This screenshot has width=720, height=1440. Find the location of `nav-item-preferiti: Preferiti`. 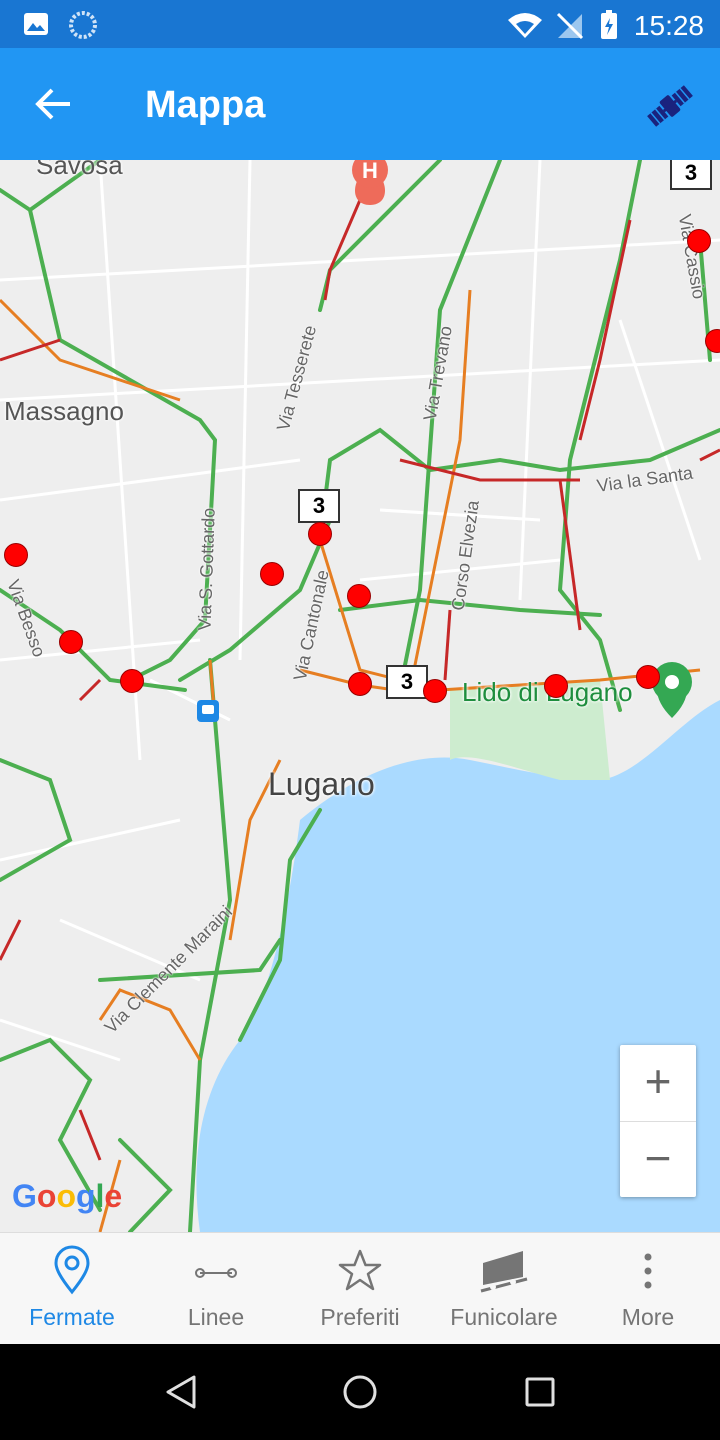

nav-item-preferiti: Preferiti is located at coordinates (360, 1289).